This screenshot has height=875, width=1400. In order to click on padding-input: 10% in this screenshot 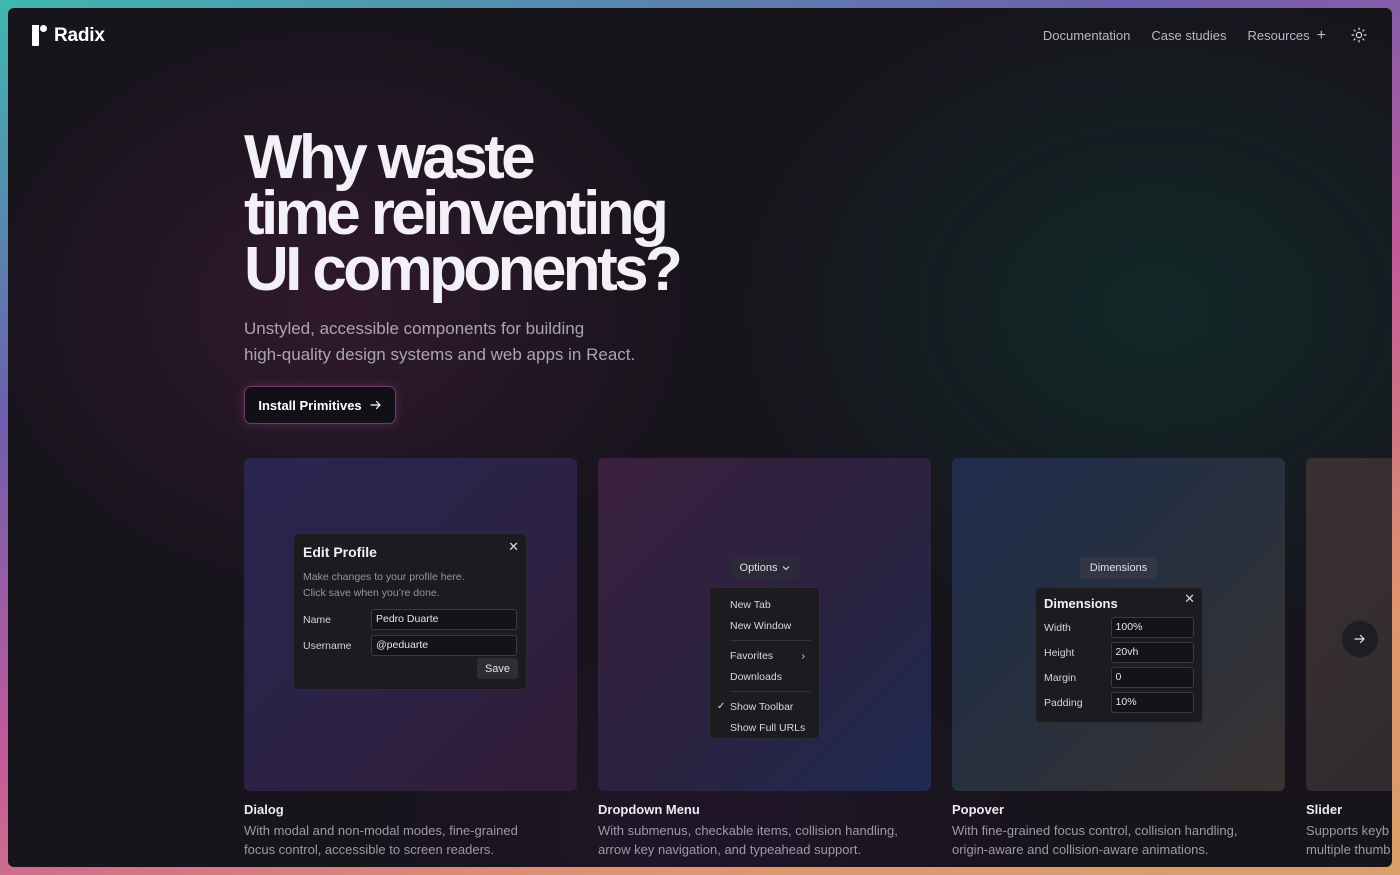, I will do `click(1152, 702)`.